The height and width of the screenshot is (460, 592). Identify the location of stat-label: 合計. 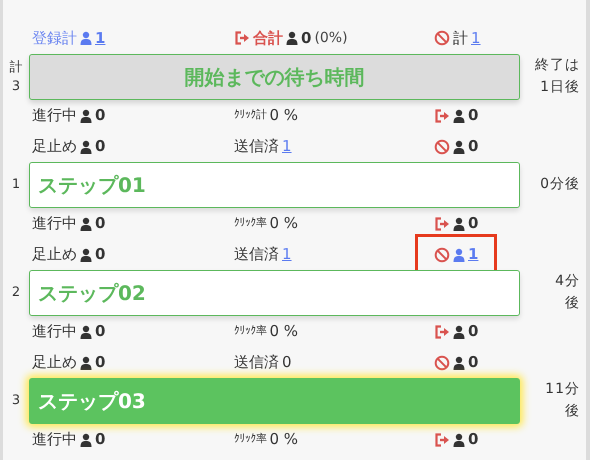
(268, 38).